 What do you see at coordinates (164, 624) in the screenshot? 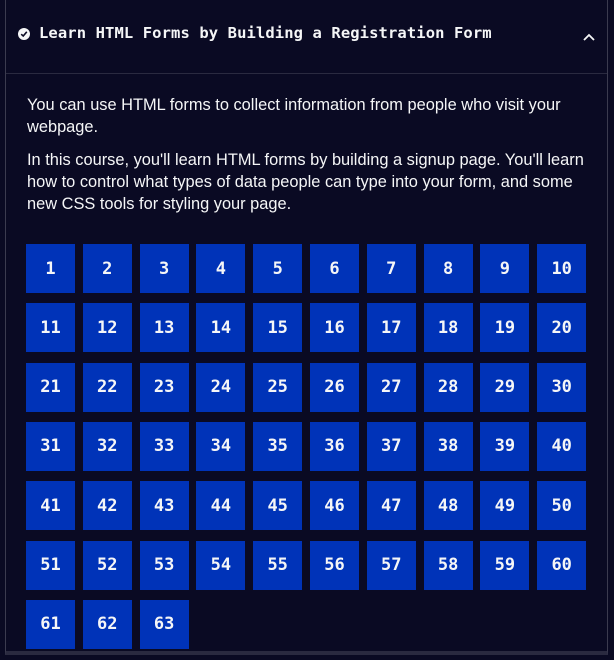
I see `step-button-63: 63` at bounding box center [164, 624].